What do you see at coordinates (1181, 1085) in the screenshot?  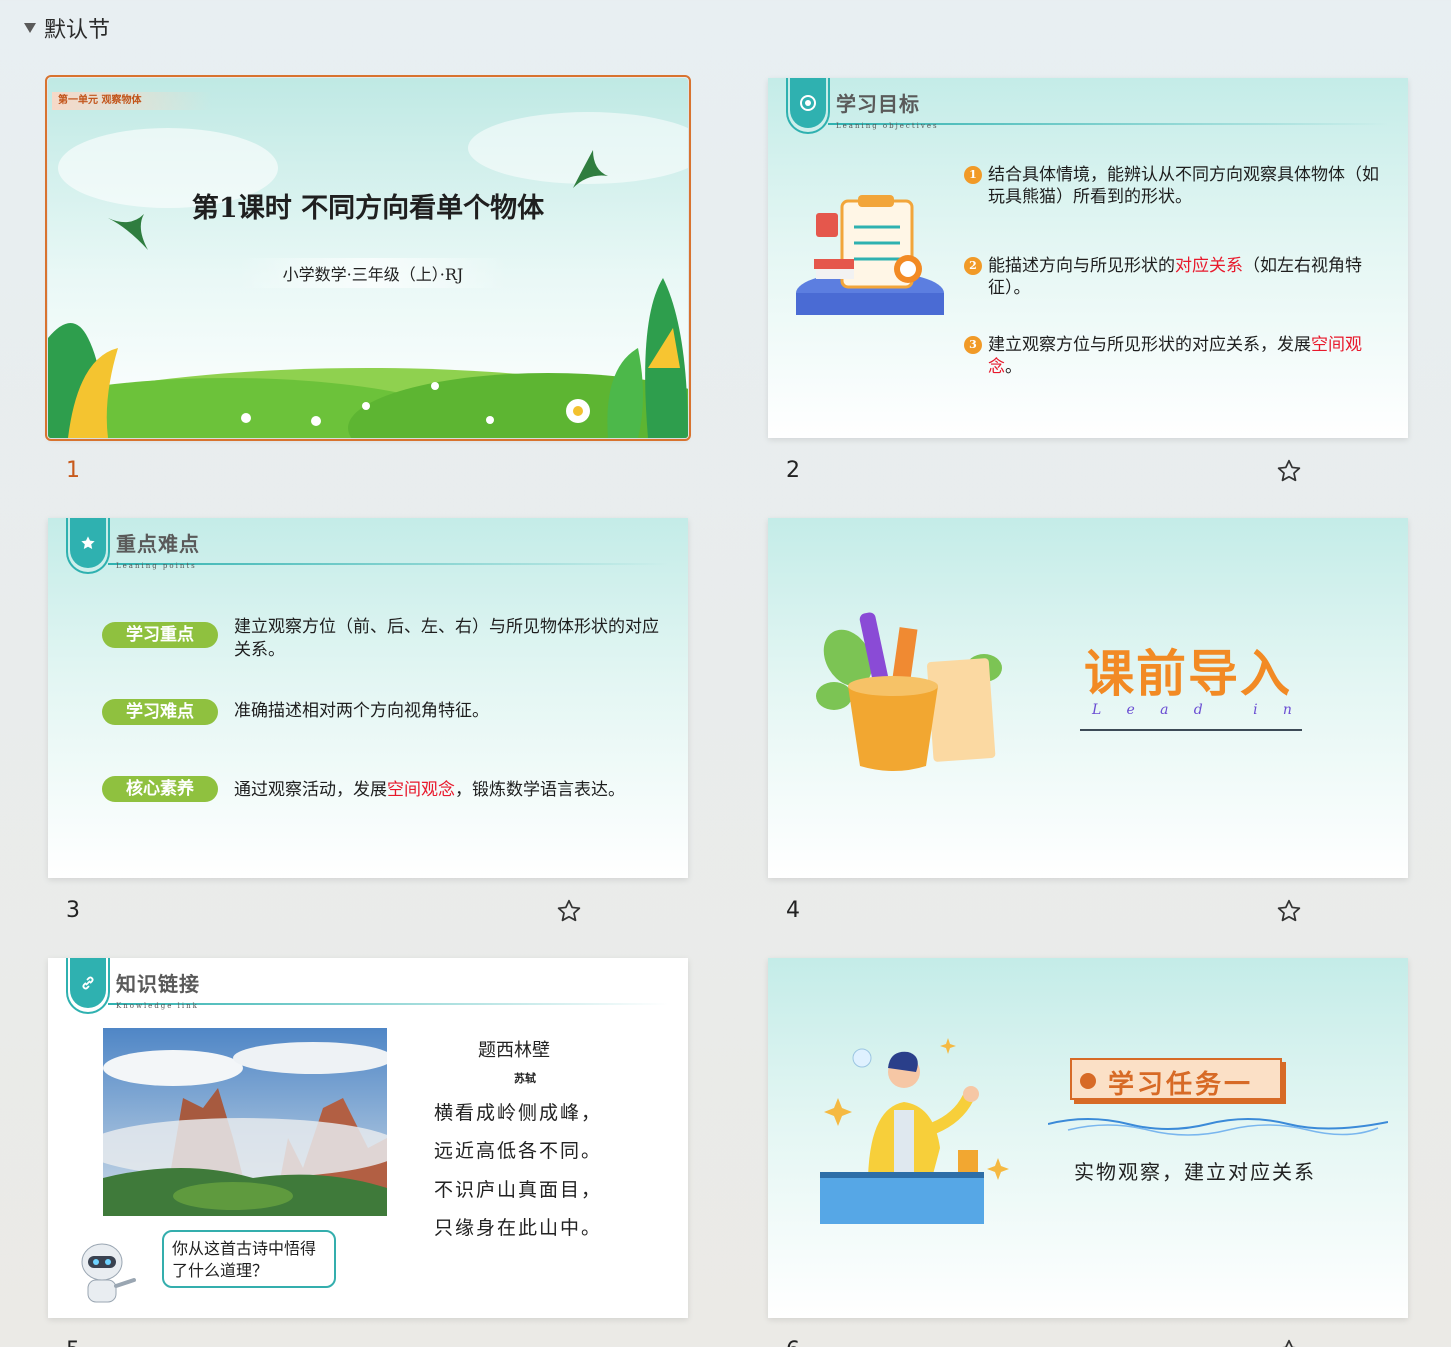 I see `task-title: 学习任务一` at bounding box center [1181, 1085].